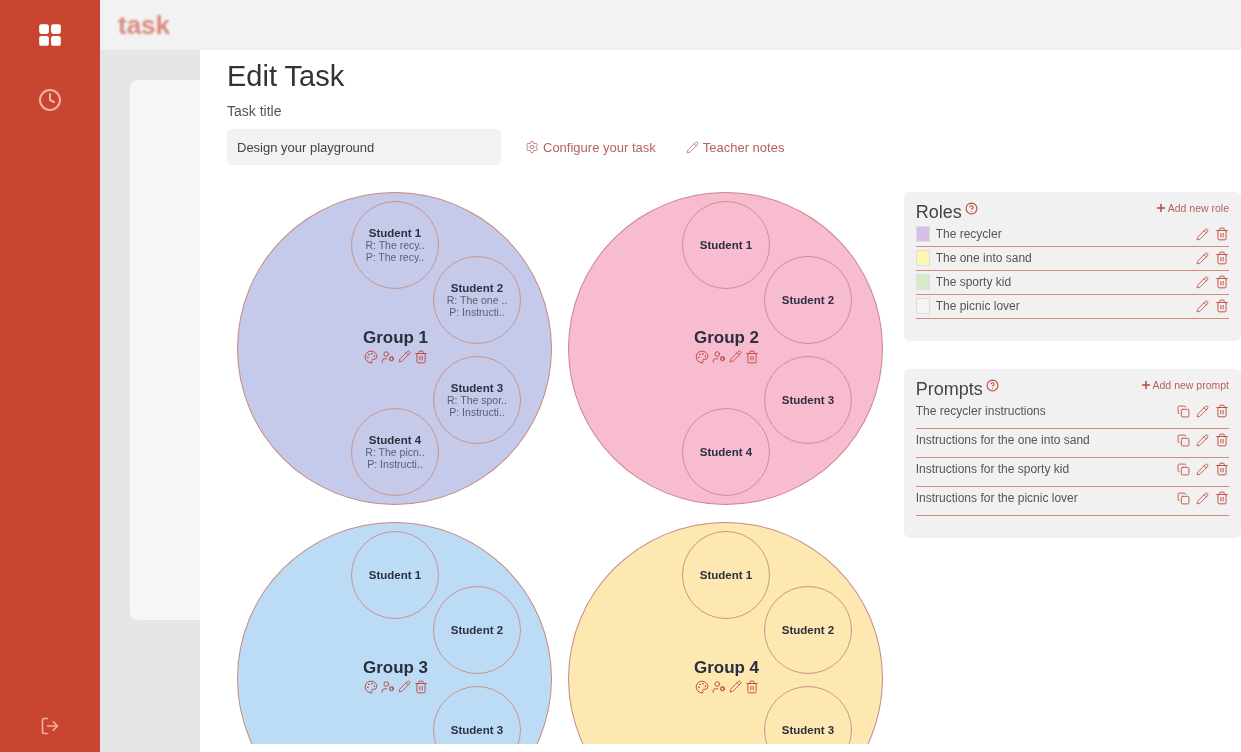 The image size is (1241, 752). What do you see at coordinates (692, 147) in the screenshot?
I see `pencil-icon` at bounding box center [692, 147].